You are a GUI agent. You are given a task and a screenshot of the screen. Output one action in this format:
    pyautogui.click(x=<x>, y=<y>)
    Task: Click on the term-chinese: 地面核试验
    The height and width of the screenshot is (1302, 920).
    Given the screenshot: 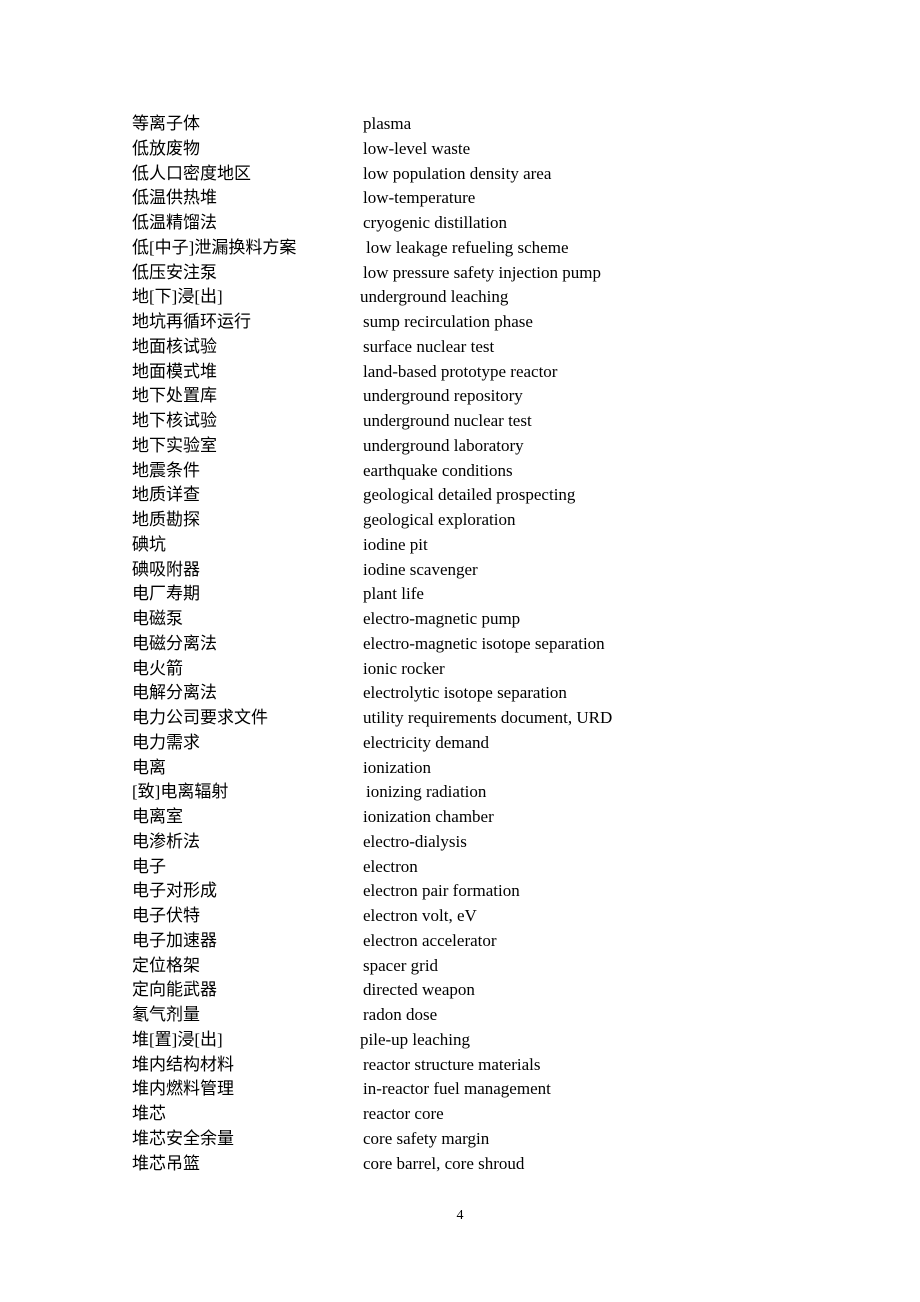 What is the action you would take?
    pyautogui.click(x=174, y=346)
    